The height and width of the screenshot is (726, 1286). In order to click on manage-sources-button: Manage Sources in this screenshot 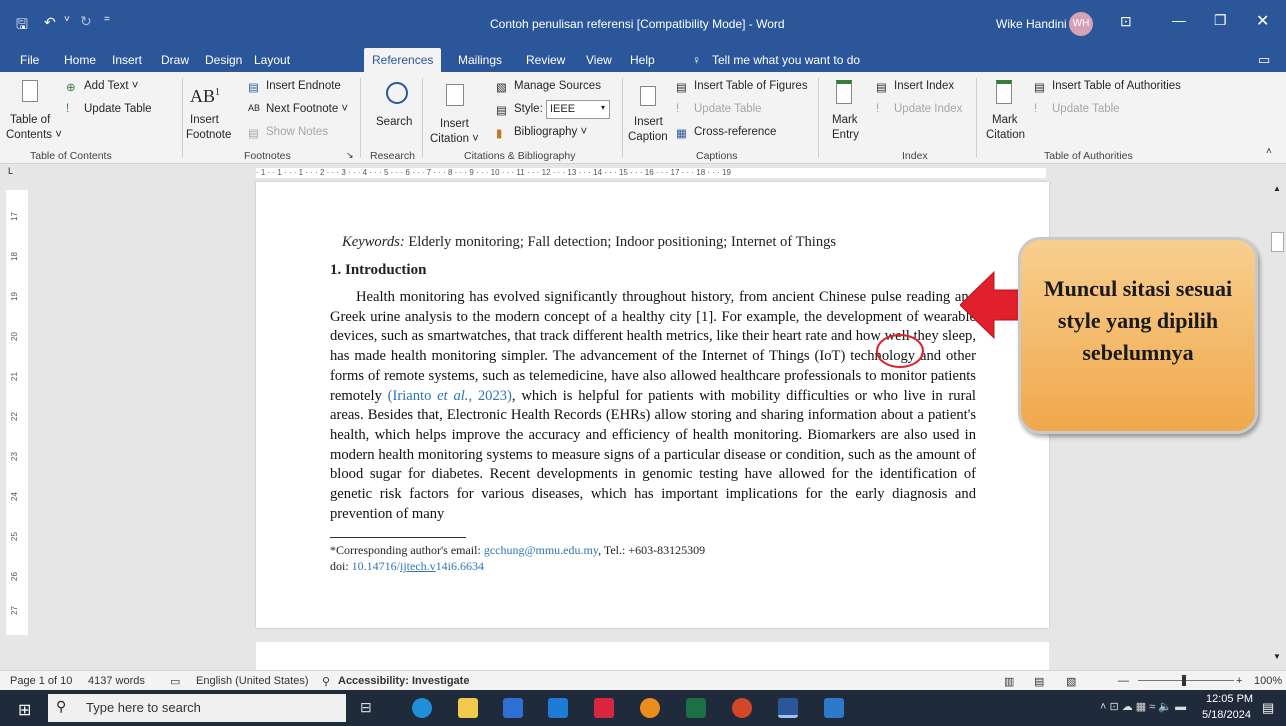, I will do `click(557, 86)`.